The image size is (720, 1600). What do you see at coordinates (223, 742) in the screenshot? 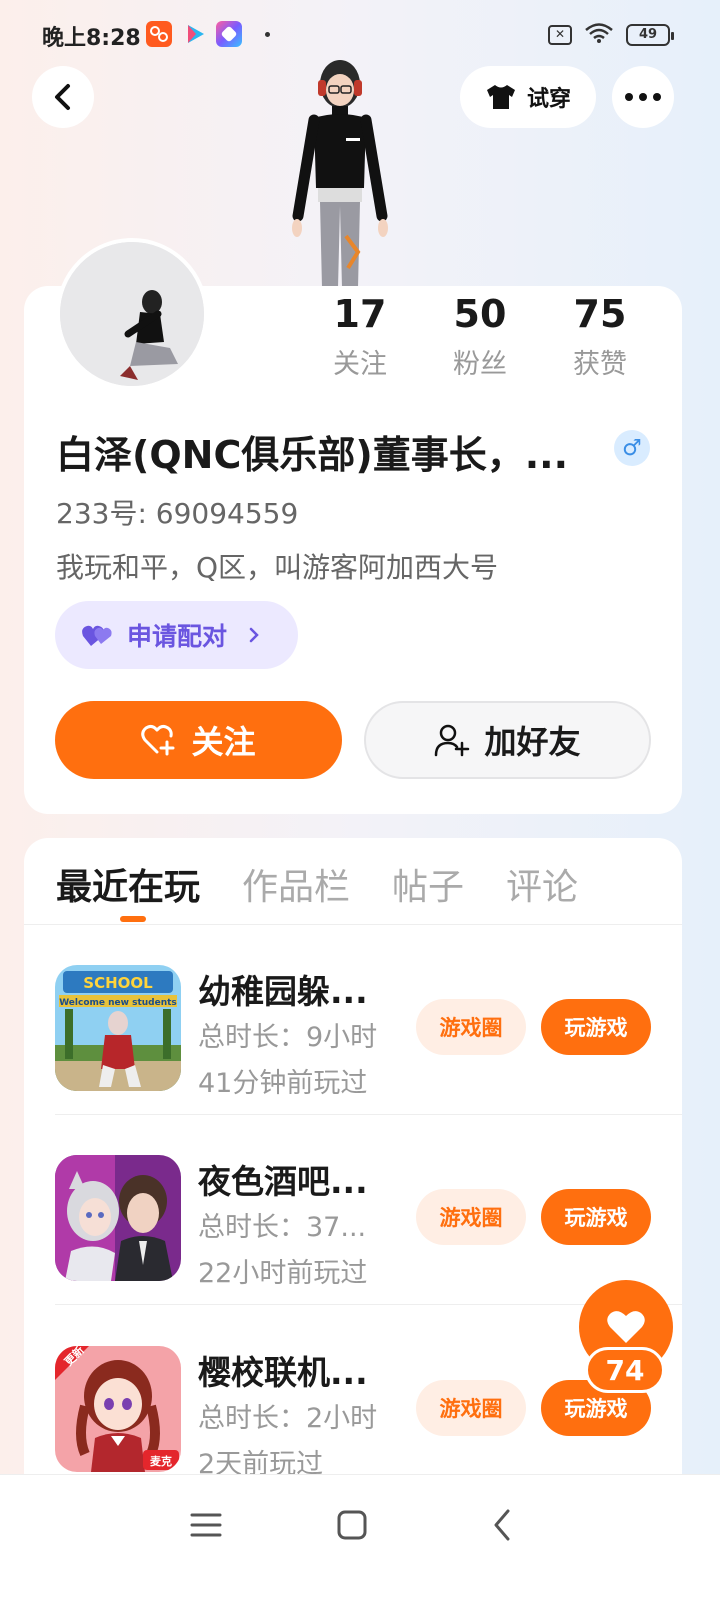
I see `follow-label: 关注` at bounding box center [223, 742].